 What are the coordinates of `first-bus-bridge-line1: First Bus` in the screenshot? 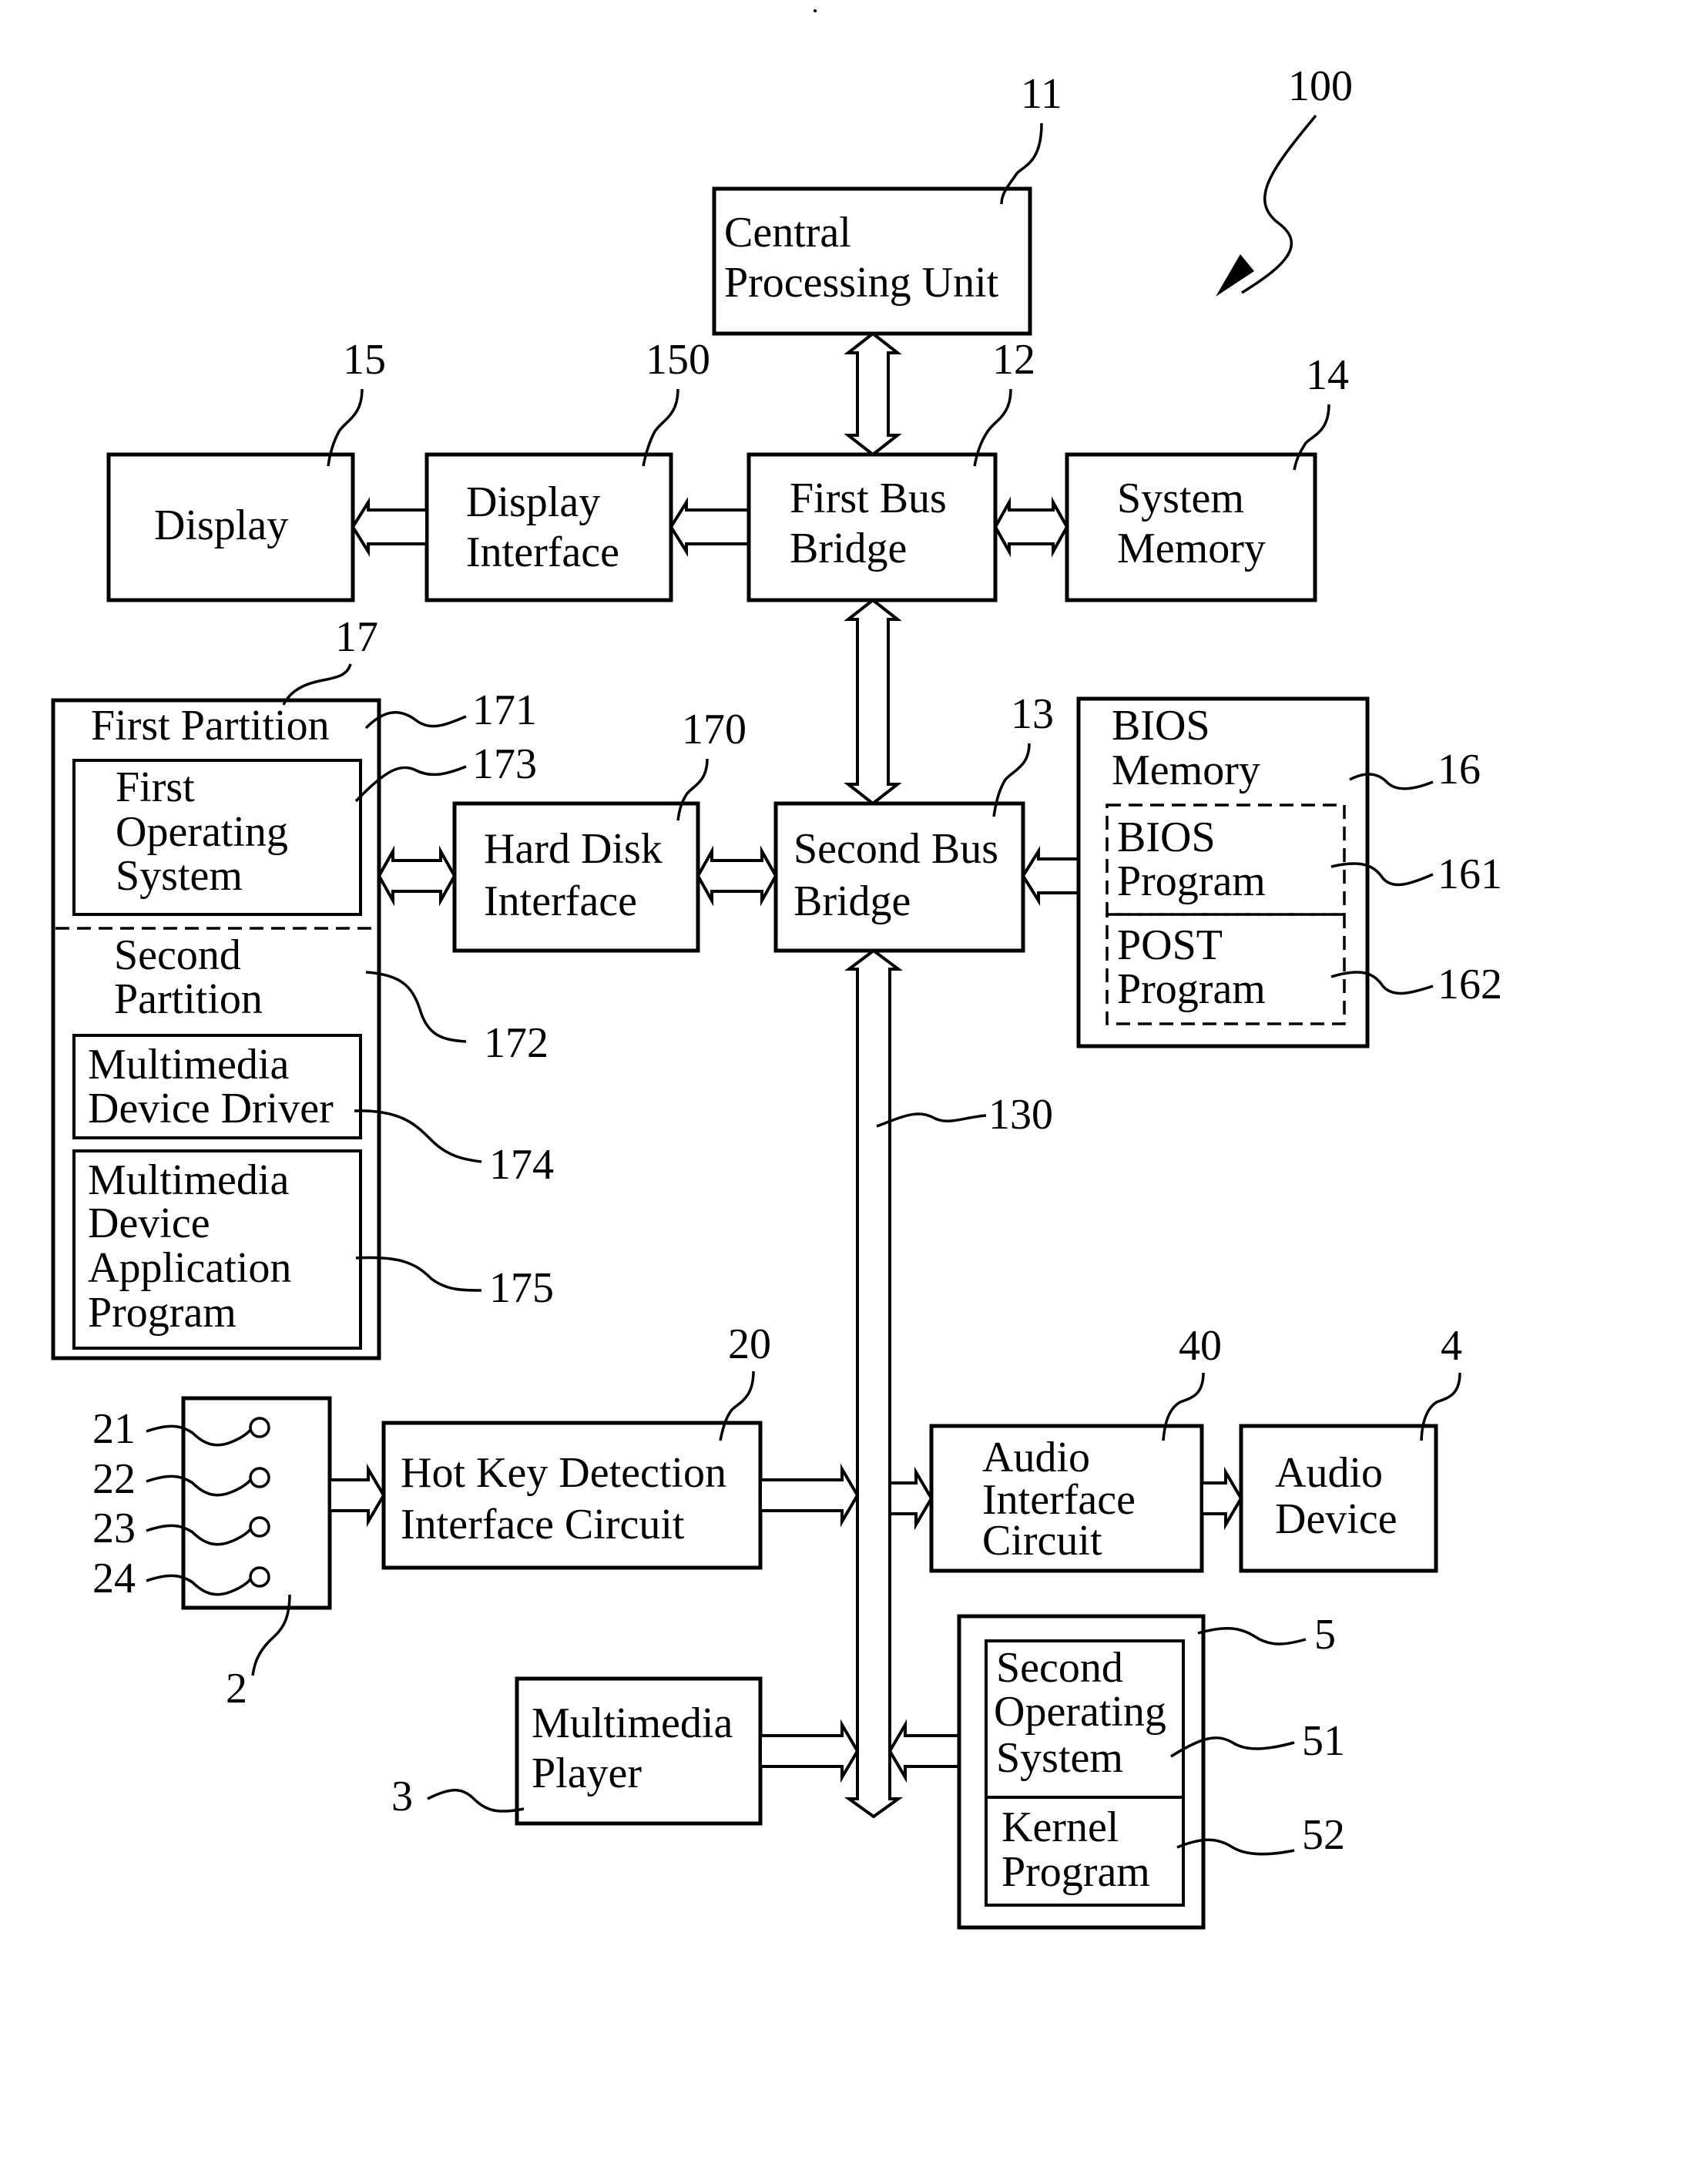 It's located at (868, 498).